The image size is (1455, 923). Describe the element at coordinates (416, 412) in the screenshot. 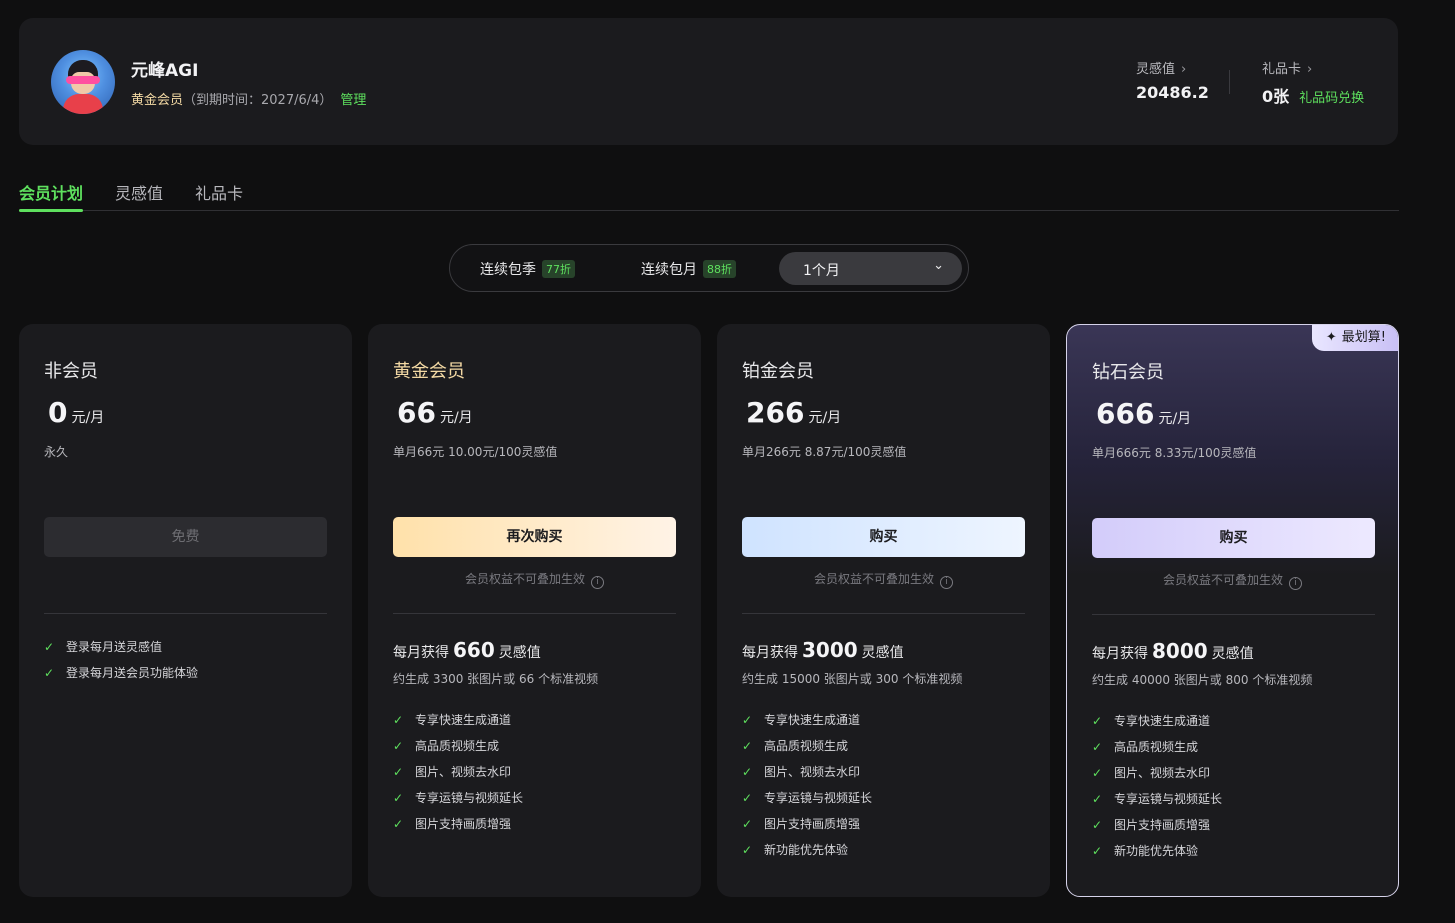

I see `price-amount: 66` at that location.